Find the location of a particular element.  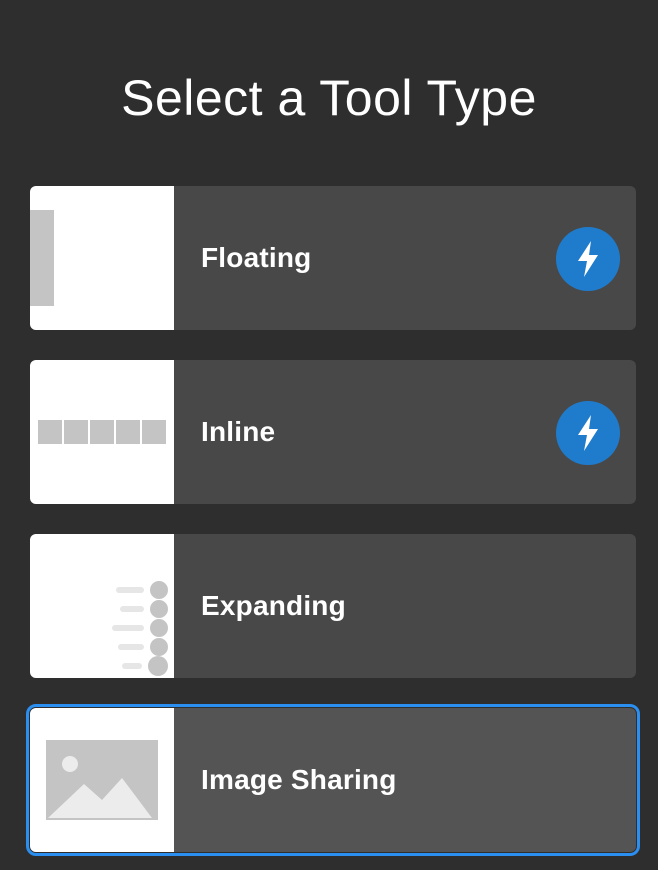

expanding-thumbnail is located at coordinates (102, 606).